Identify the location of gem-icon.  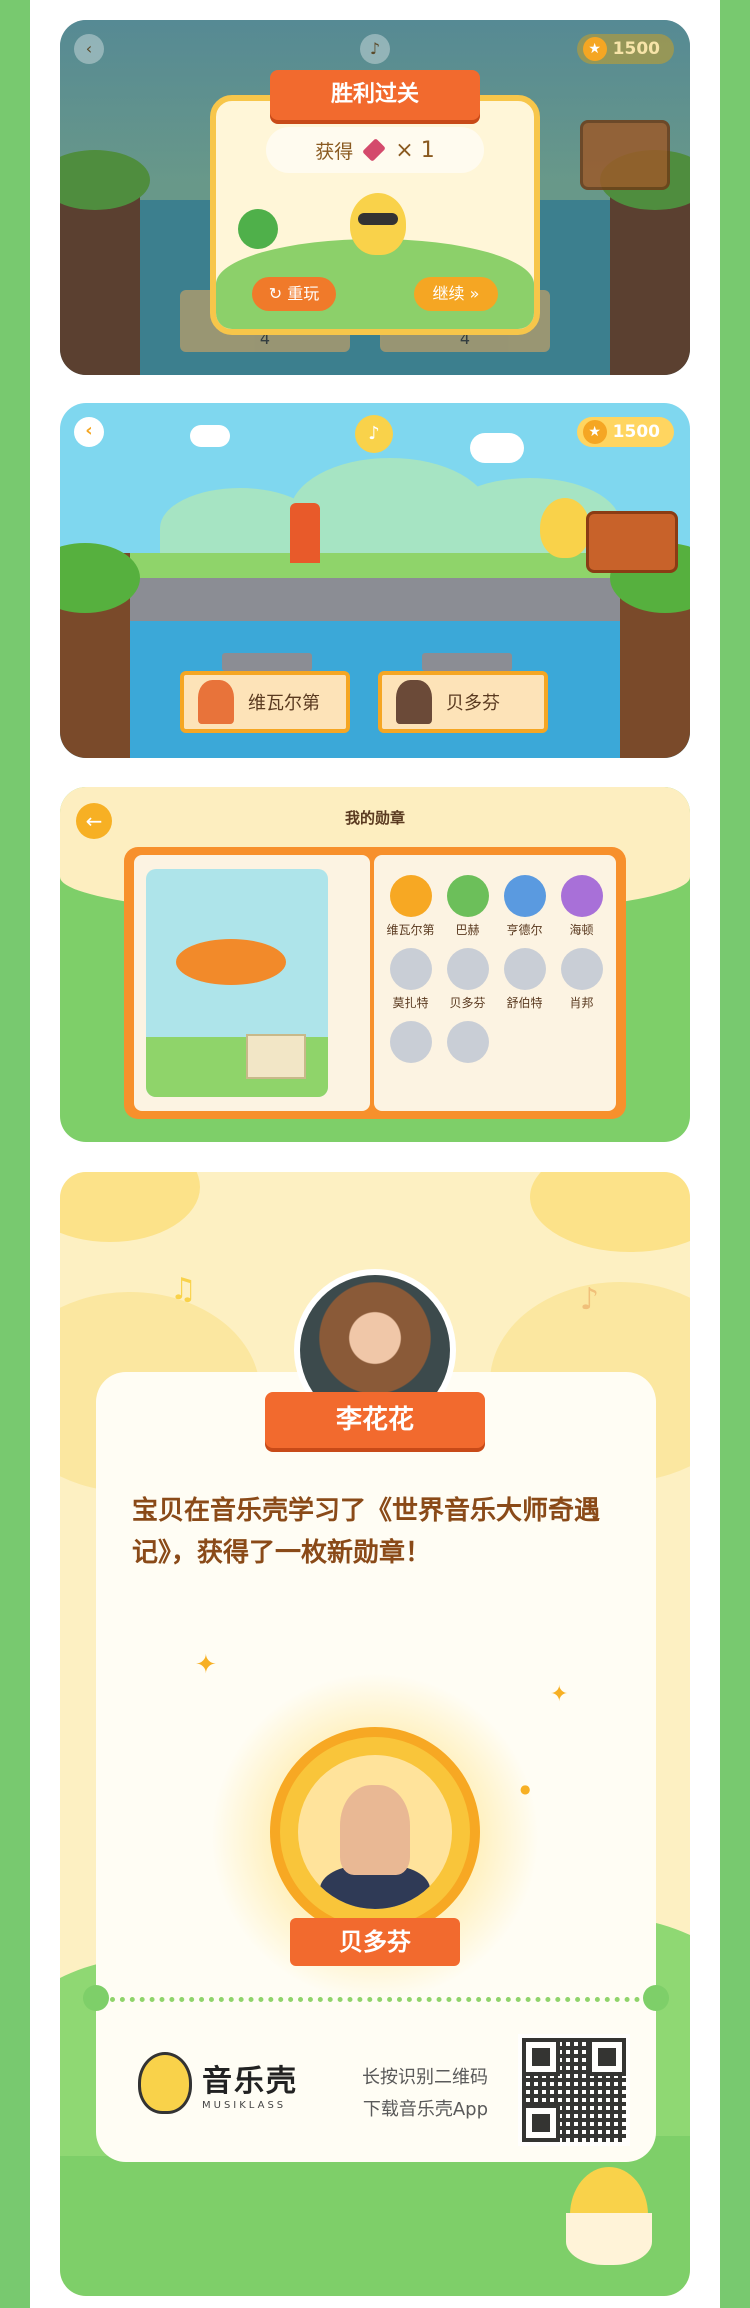
(374, 150).